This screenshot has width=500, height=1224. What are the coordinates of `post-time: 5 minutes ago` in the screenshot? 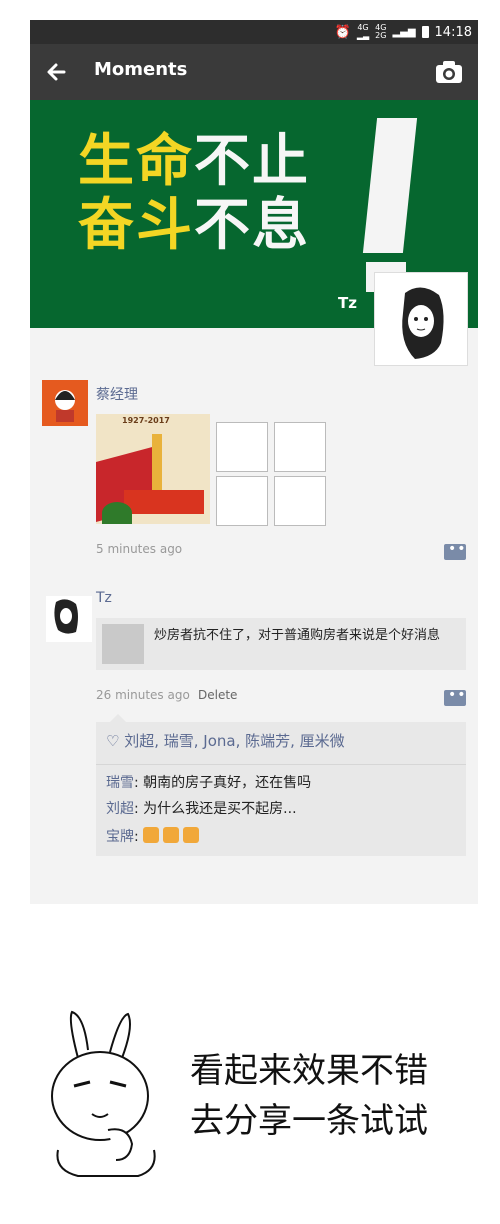 It's located at (139, 549).